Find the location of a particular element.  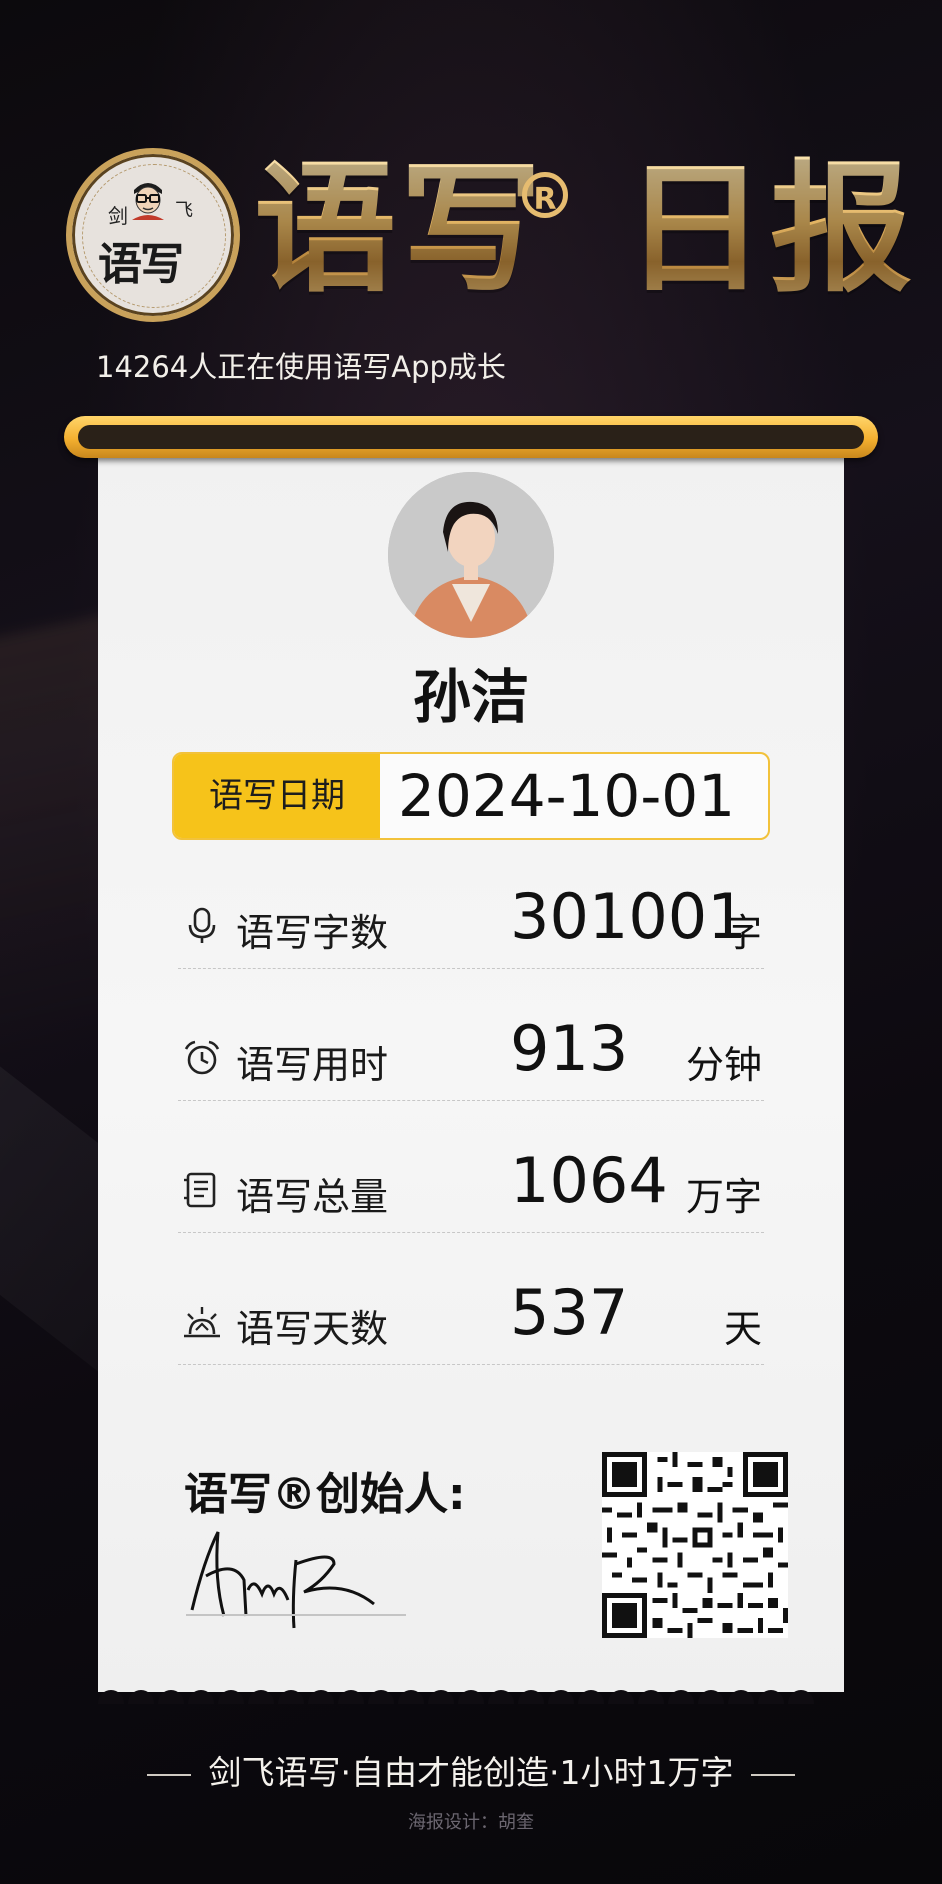

document-icon is located at coordinates (200, 1190).